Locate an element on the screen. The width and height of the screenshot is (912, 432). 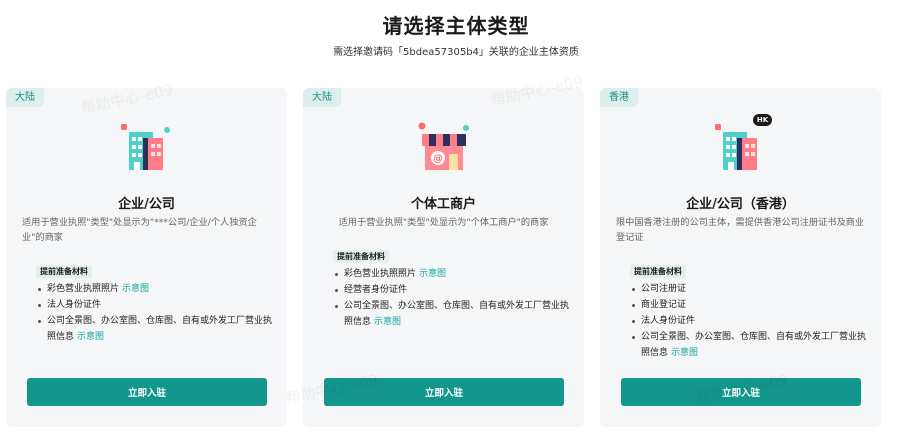
card-description: 适用于营业执照"类型"处显示为"***公司/企业/个人独资企业"的商家 is located at coordinates (139, 230).